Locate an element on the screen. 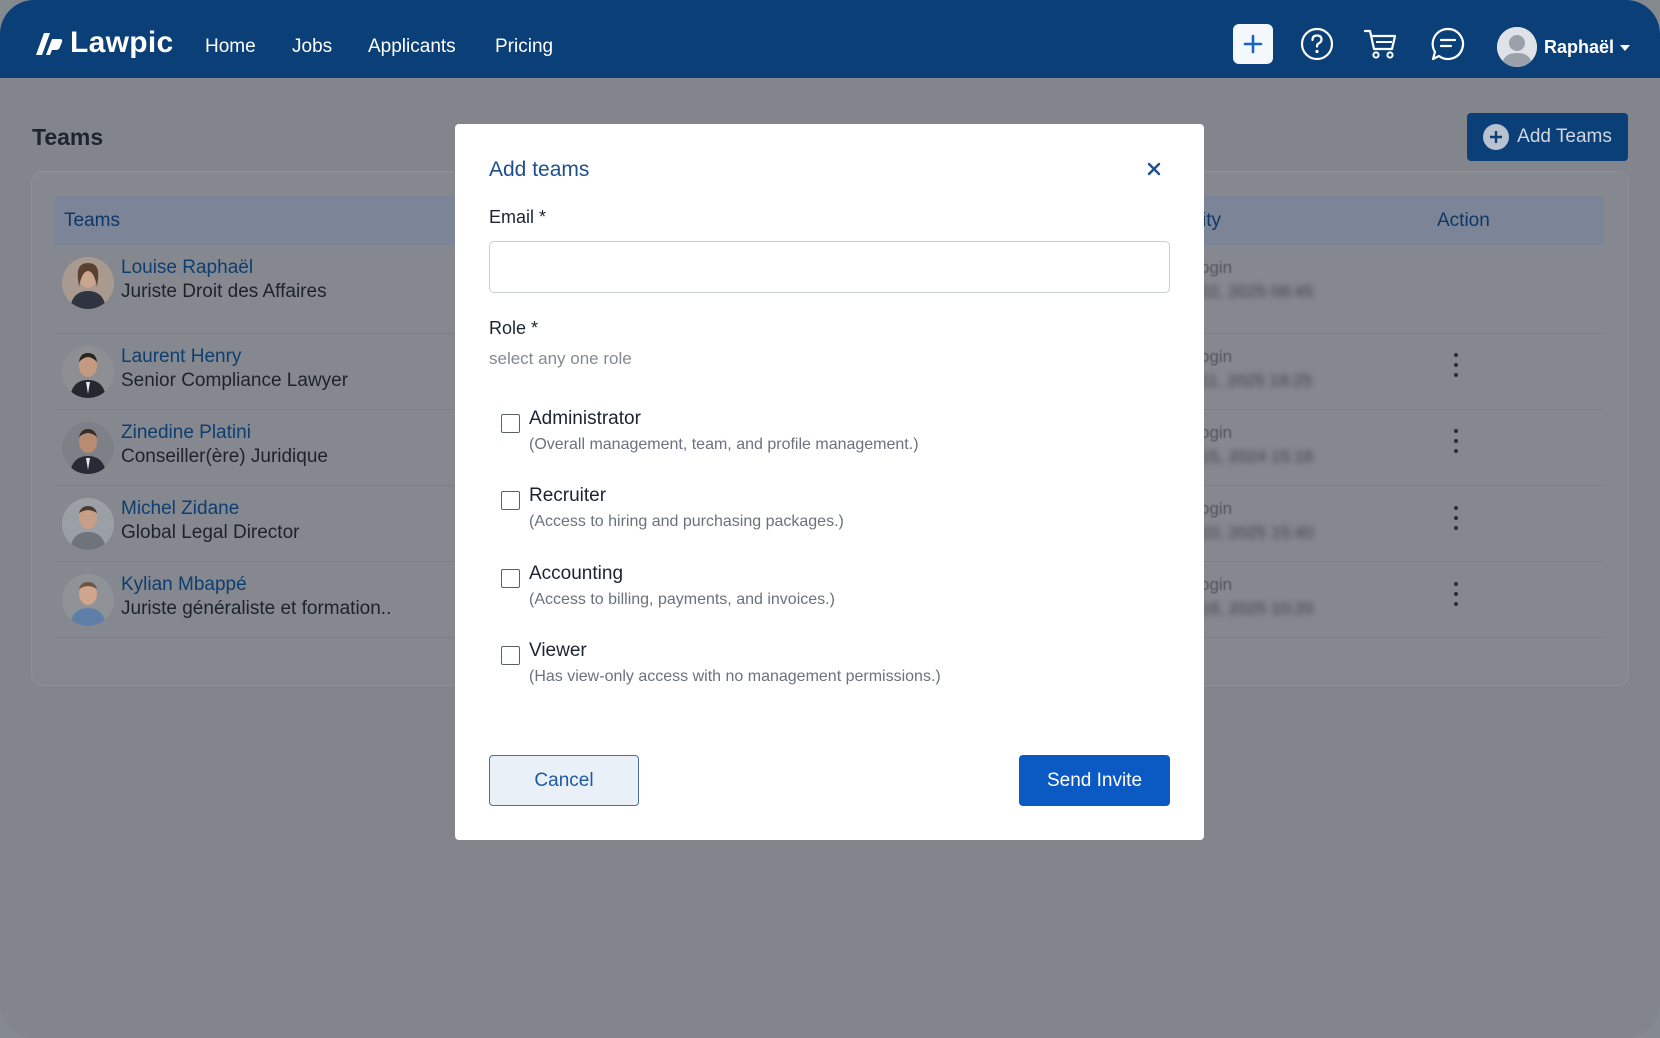 The width and height of the screenshot is (1660, 1038). caret-down-icon is located at coordinates (1625, 47).